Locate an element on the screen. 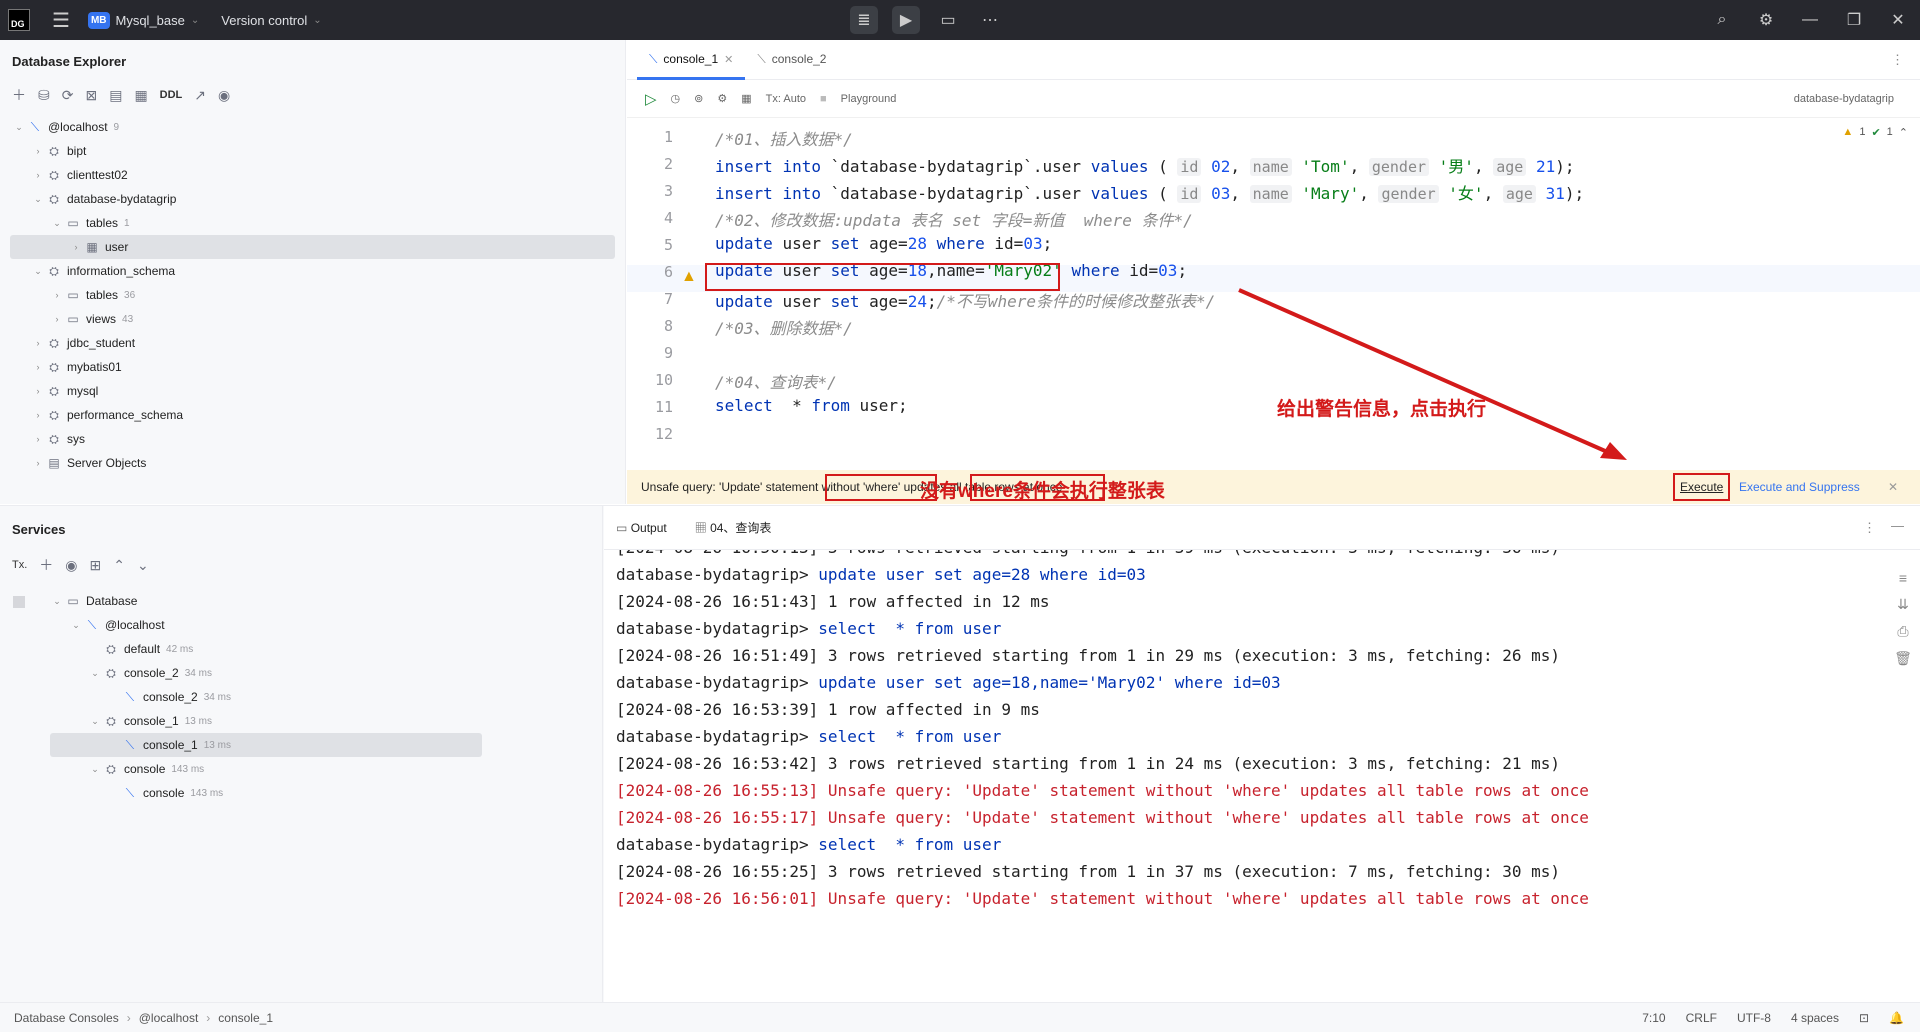 The image size is (1920, 1032). breadcrumb-root: Database Consoles is located at coordinates (66, 1018).